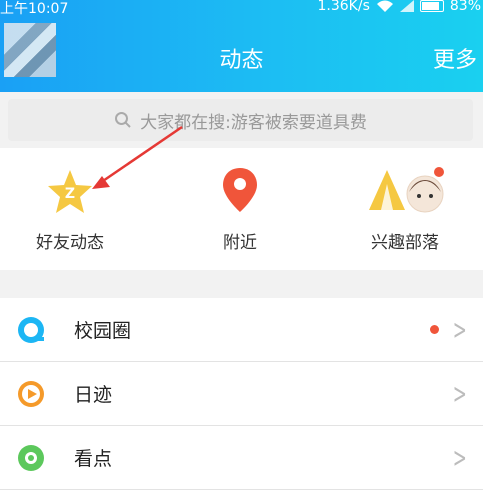 The height and width of the screenshot is (490, 483). I want to click on page-title: 动态, so click(241, 60).